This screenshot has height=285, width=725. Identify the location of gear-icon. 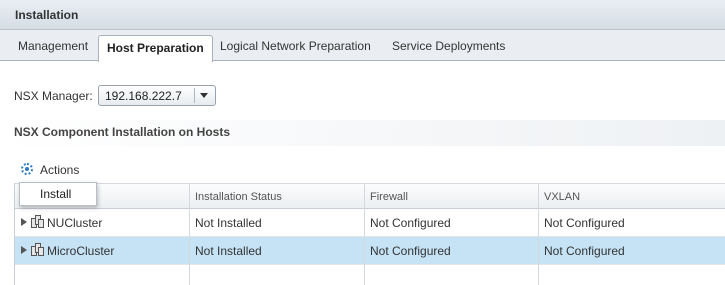
(27, 169).